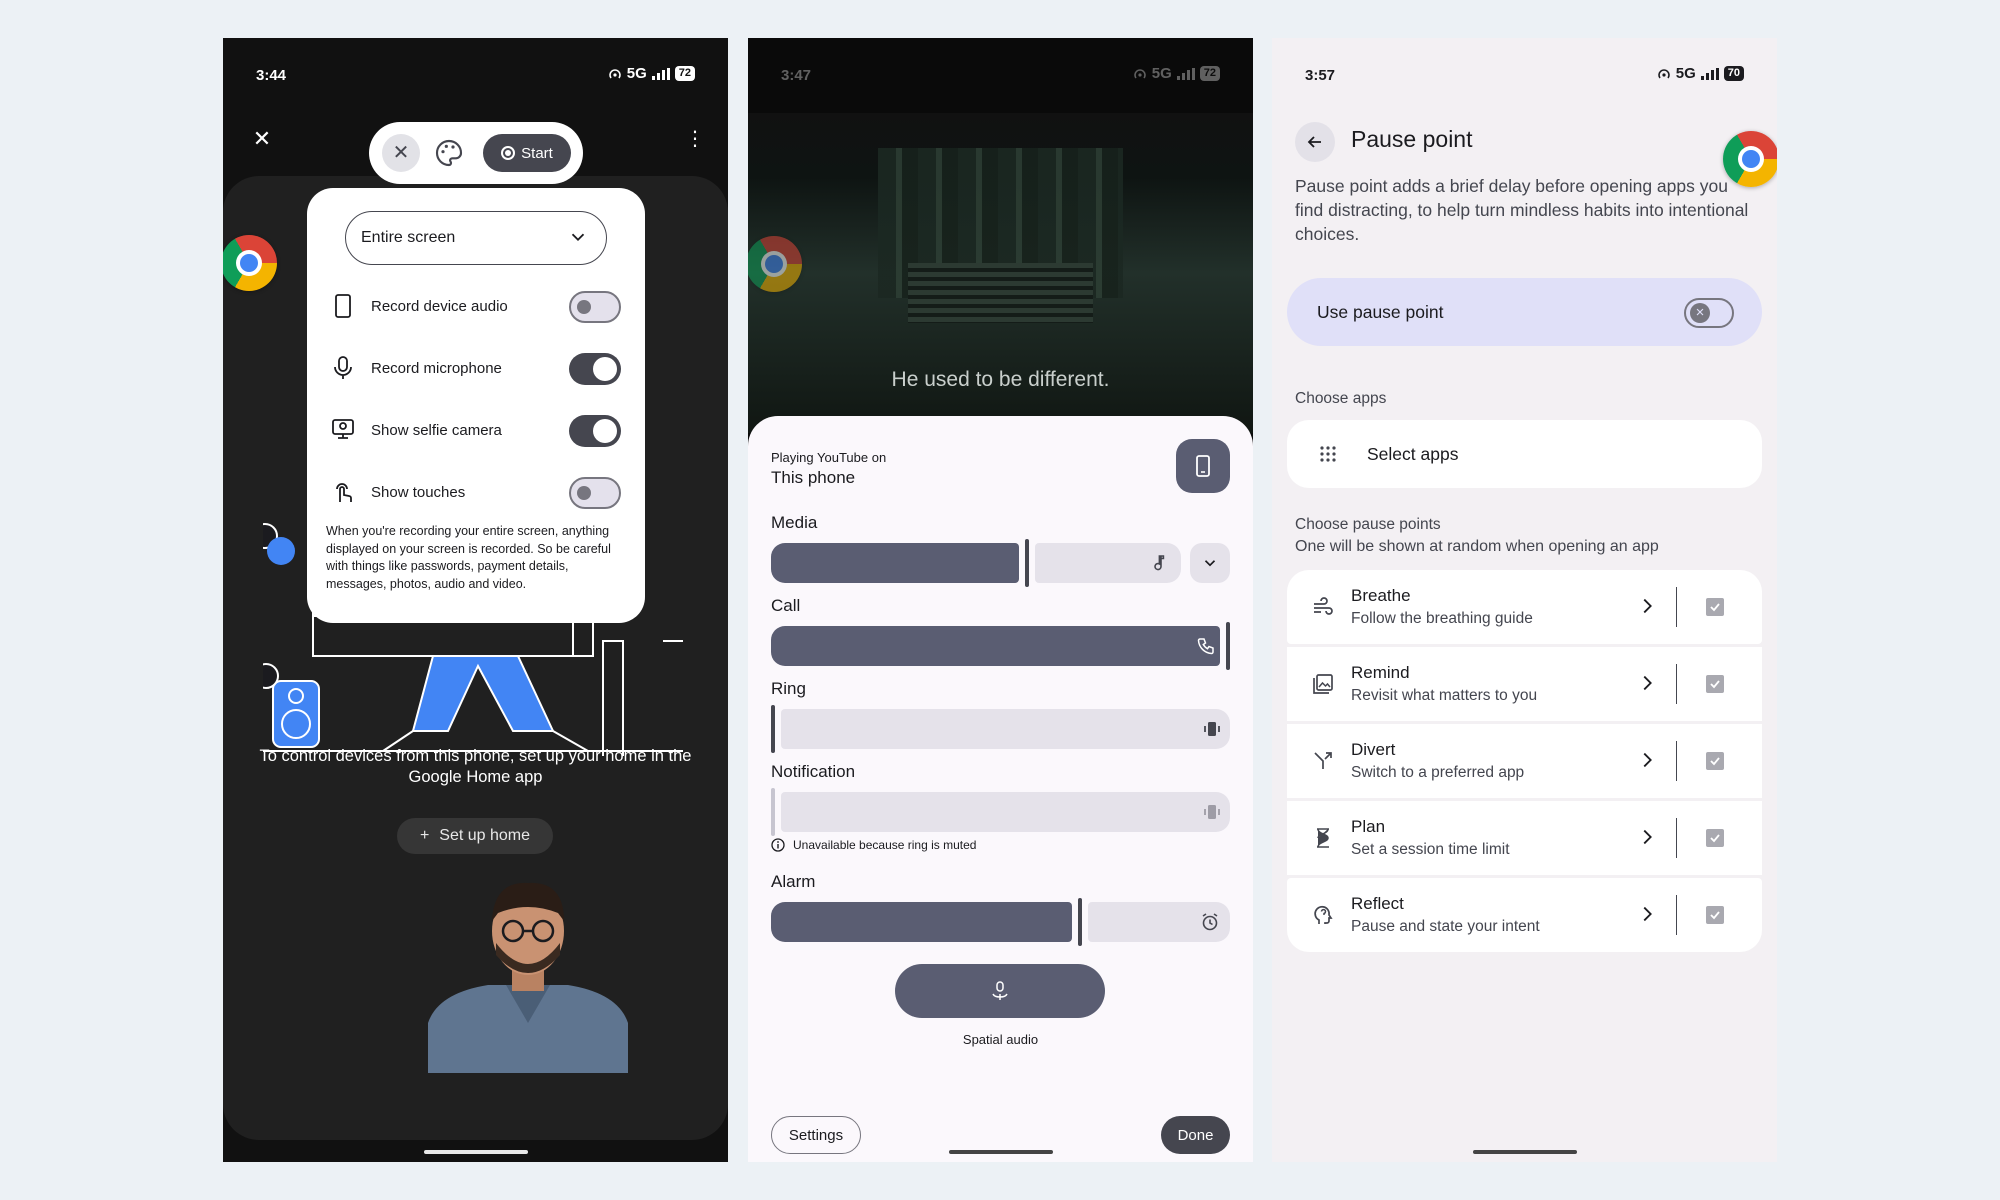  I want to click on spatial-audio-button, so click(1000, 991).